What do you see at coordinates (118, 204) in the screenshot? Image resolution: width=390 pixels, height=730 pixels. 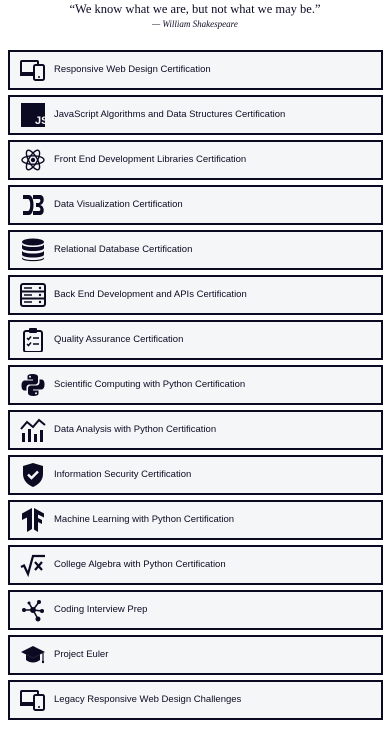 I see `cert-label: Data Visualization Certification` at bounding box center [118, 204].